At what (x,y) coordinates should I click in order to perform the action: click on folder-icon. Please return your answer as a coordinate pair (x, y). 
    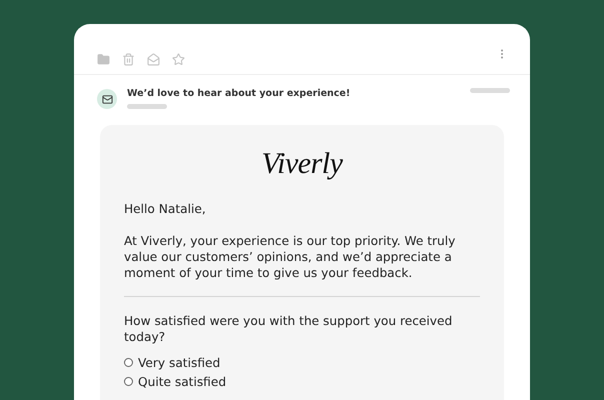
    Looking at the image, I should click on (103, 59).